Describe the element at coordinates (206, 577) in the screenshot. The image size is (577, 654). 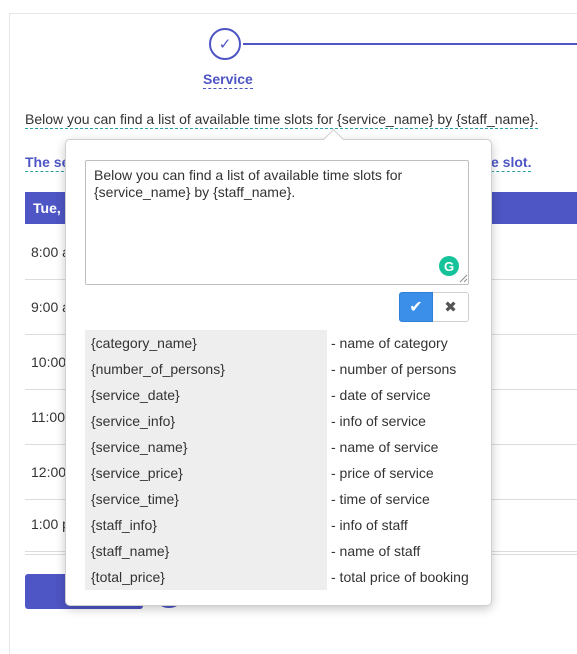
I see `code-name: {total_price}` at that location.